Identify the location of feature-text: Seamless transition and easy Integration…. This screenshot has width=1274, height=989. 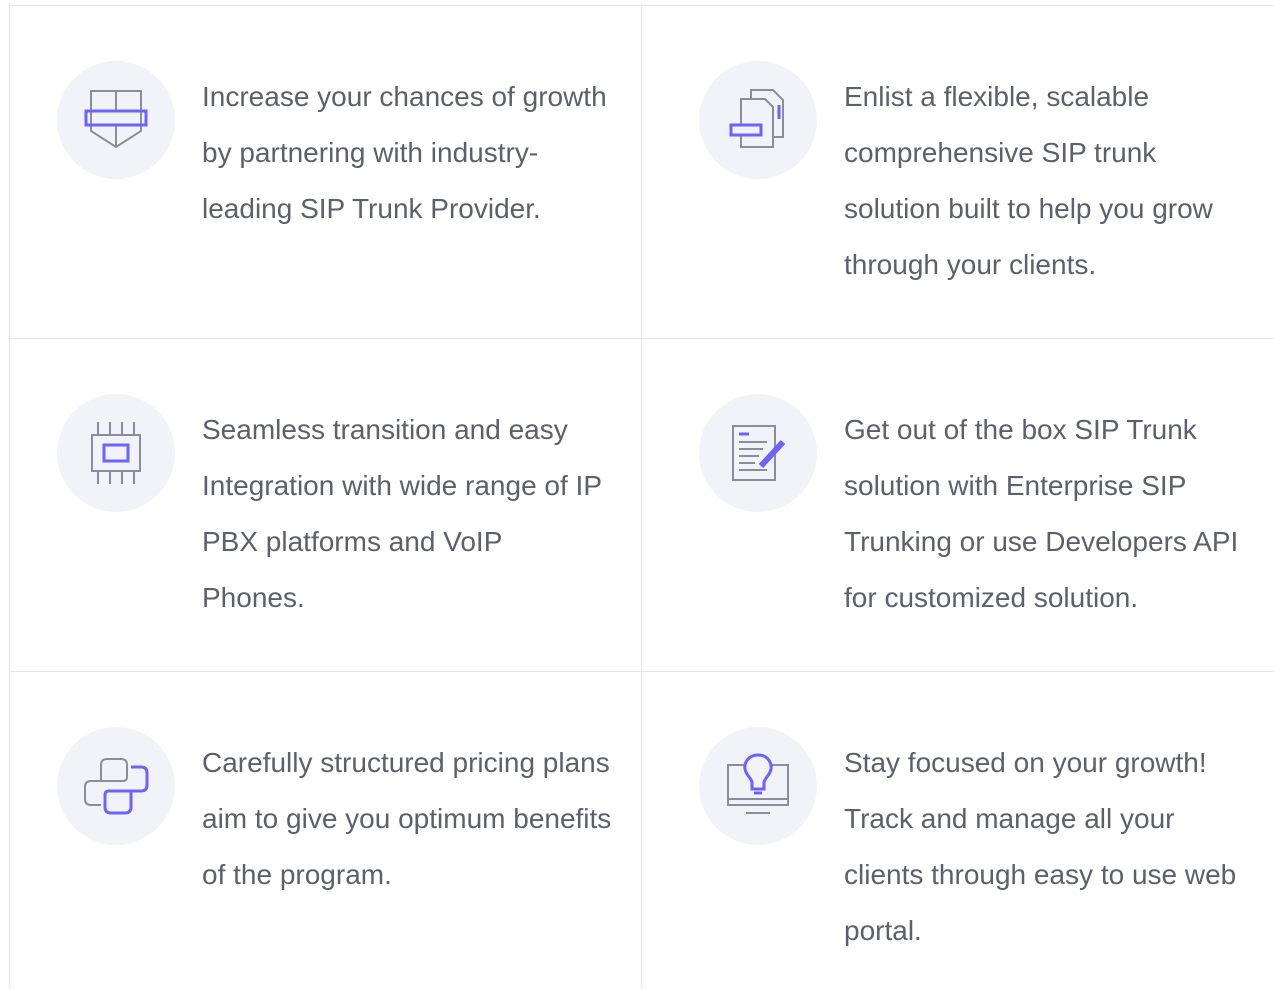
(402, 513).